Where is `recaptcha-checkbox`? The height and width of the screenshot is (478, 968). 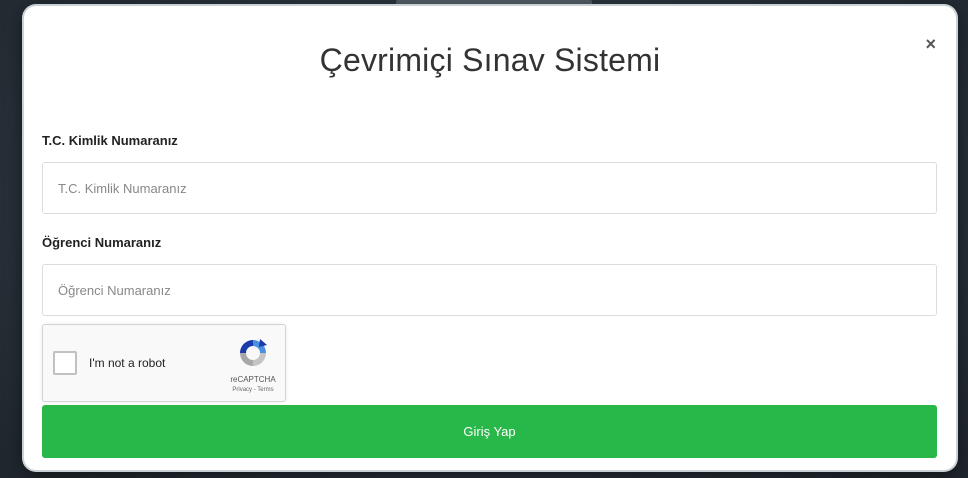
recaptcha-checkbox is located at coordinates (65, 363).